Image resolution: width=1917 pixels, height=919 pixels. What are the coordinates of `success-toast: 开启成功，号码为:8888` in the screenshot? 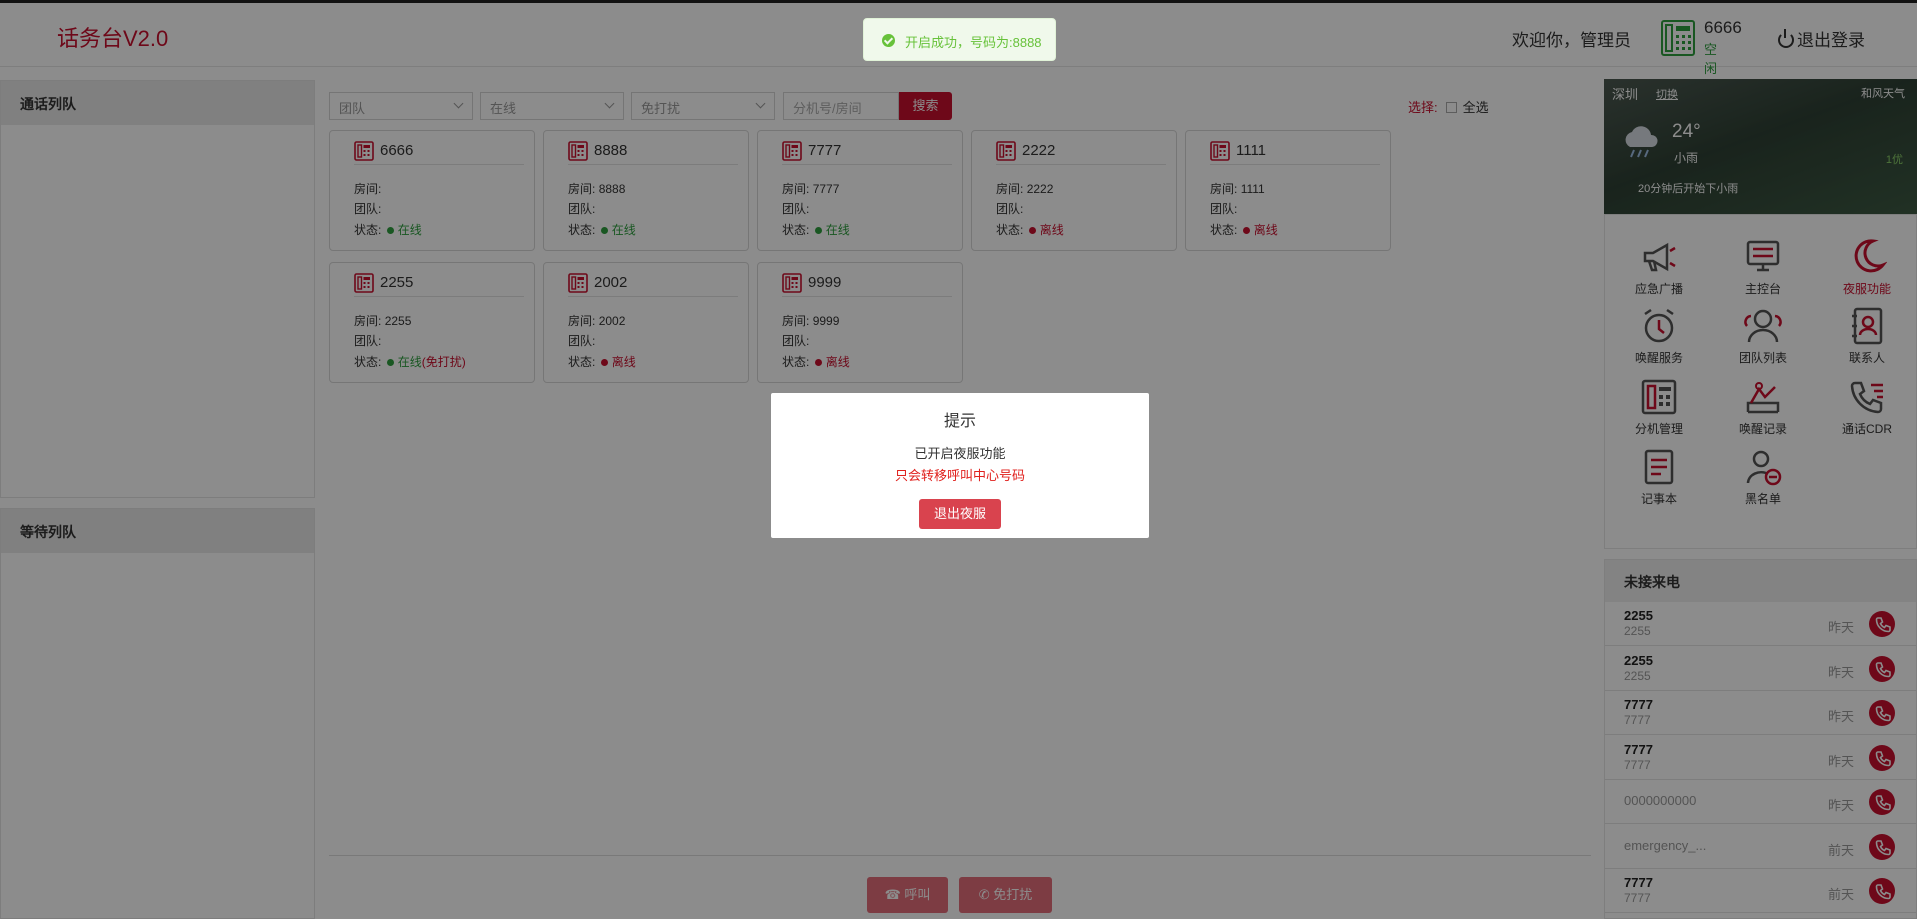 It's located at (959, 39).